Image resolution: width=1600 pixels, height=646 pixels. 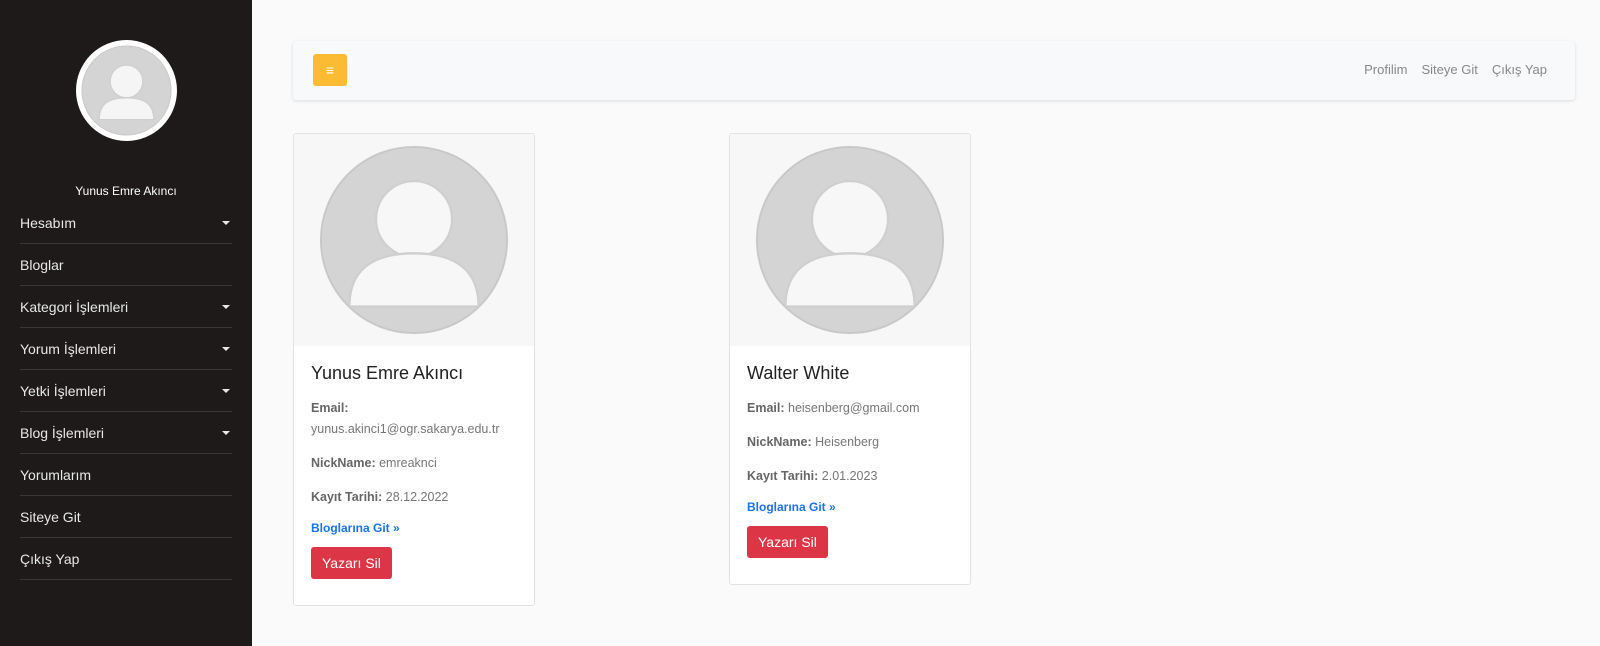 What do you see at coordinates (1385, 69) in the screenshot?
I see `nav-link-profilim: Profilim` at bounding box center [1385, 69].